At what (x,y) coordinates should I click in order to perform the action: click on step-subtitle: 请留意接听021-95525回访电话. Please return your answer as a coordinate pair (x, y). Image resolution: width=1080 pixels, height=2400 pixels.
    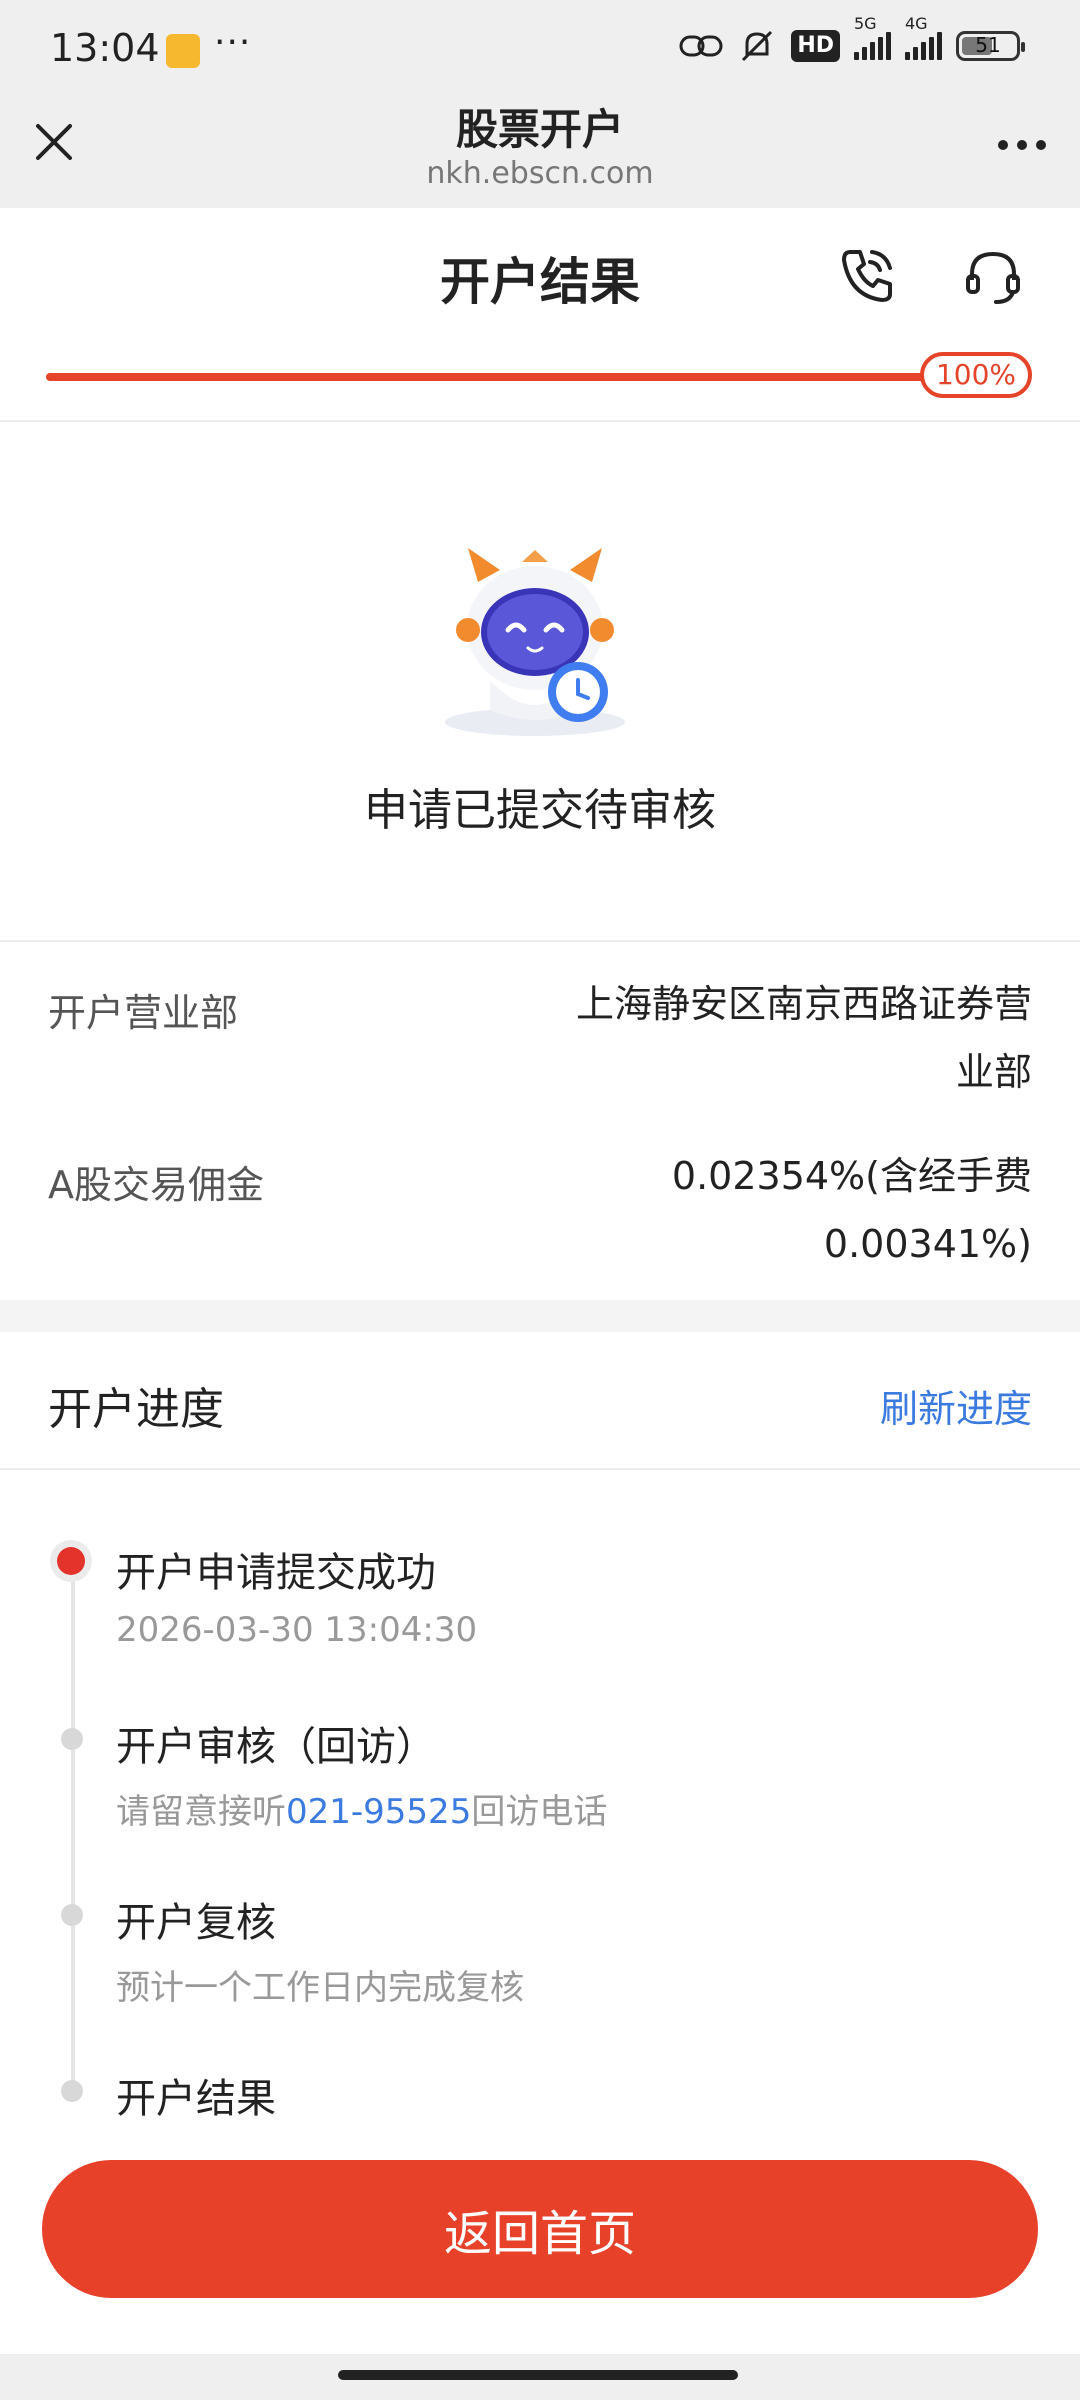
    Looking at the image, I should click on (361, 1808).